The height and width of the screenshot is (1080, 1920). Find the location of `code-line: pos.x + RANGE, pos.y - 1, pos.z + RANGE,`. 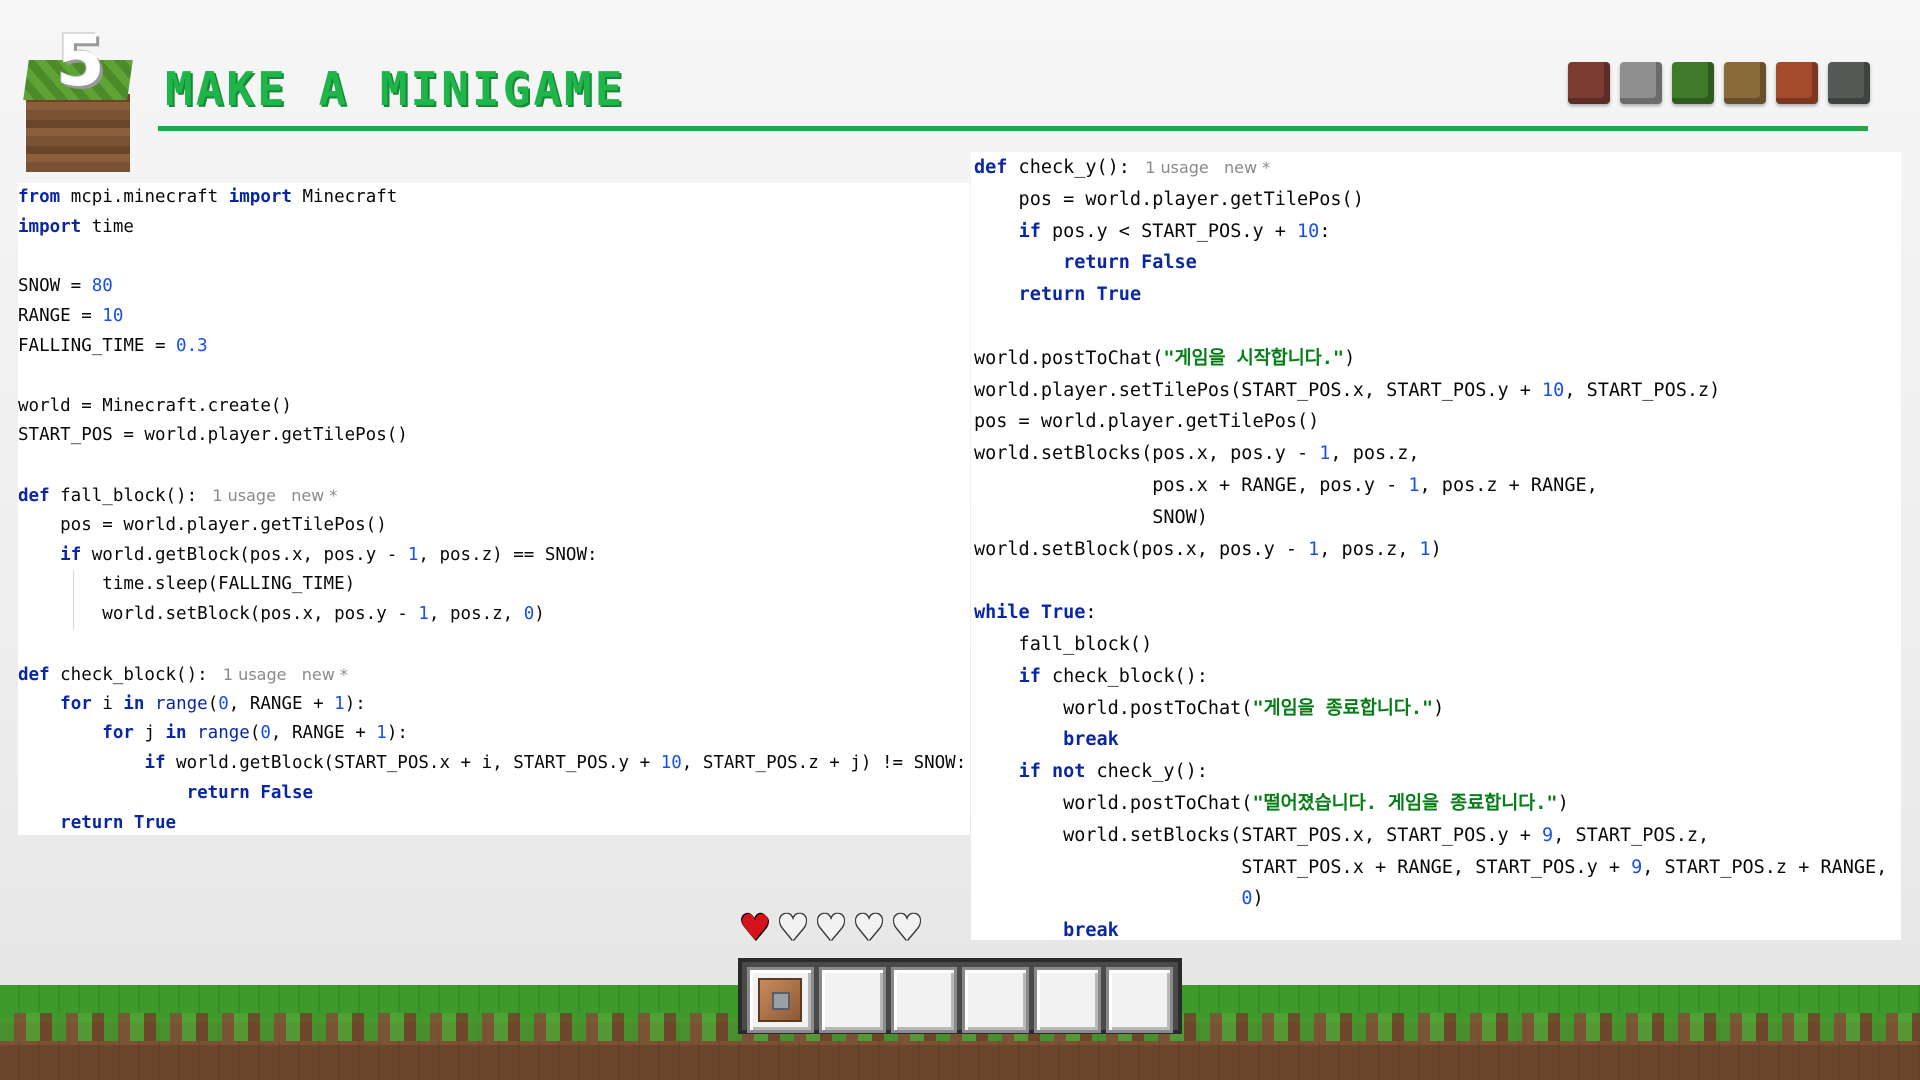

code-line: pos.x + RANGE, pos.y - 1, pos.z + RANGE, is located at coordinates (1286, 485).